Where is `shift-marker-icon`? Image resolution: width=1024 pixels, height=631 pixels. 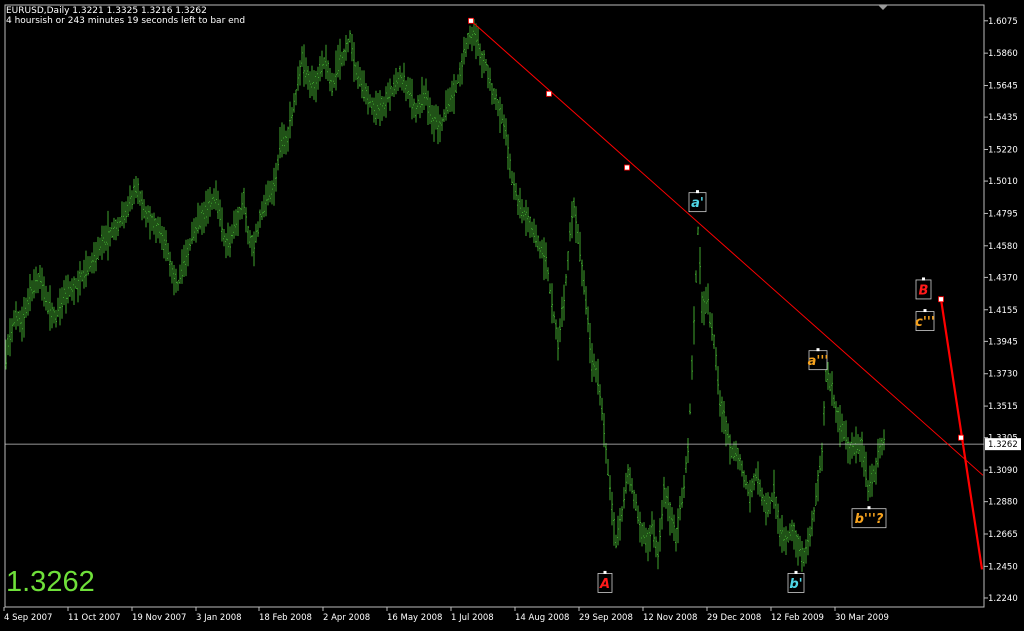 shift-marker-icon is located at coordinates (883, 7).